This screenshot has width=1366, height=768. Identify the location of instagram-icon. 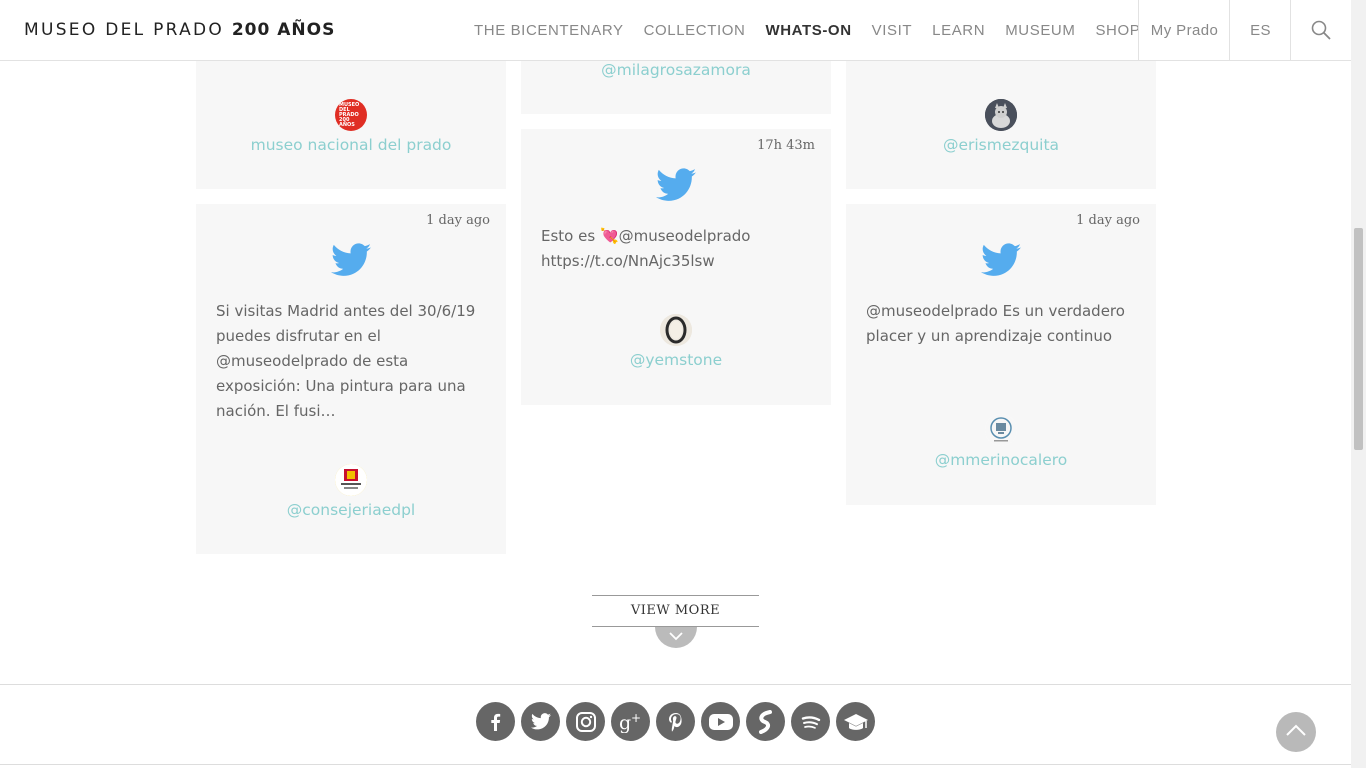
(585, 721).